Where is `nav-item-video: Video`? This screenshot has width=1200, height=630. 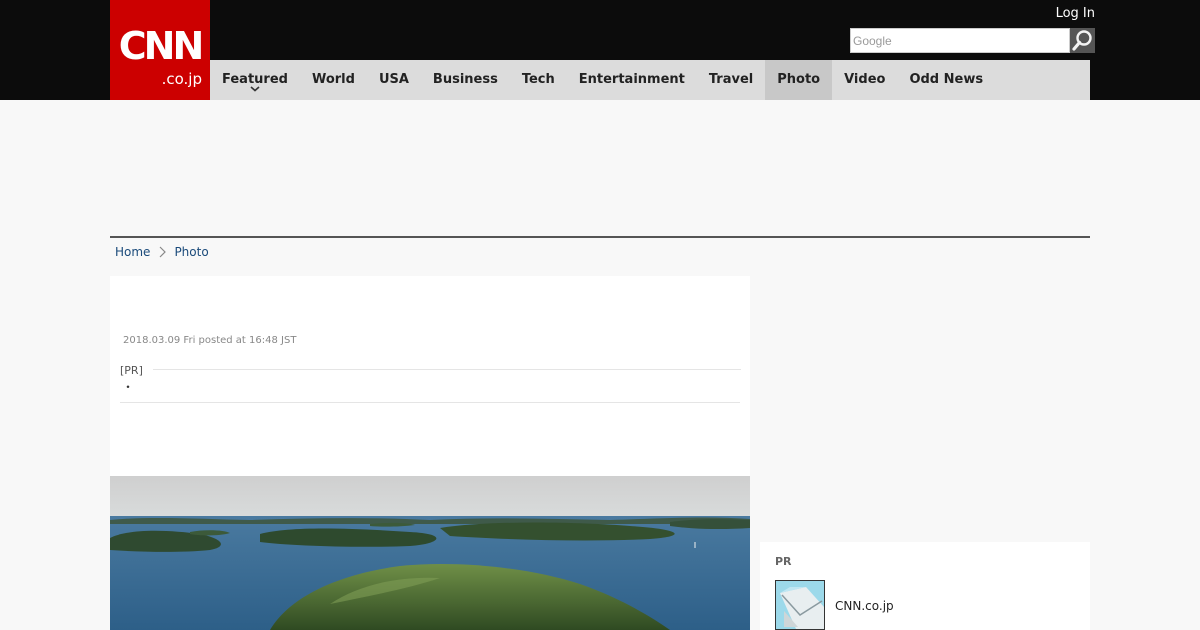 nav-item-video: Video is located at coordinates (864, 80).